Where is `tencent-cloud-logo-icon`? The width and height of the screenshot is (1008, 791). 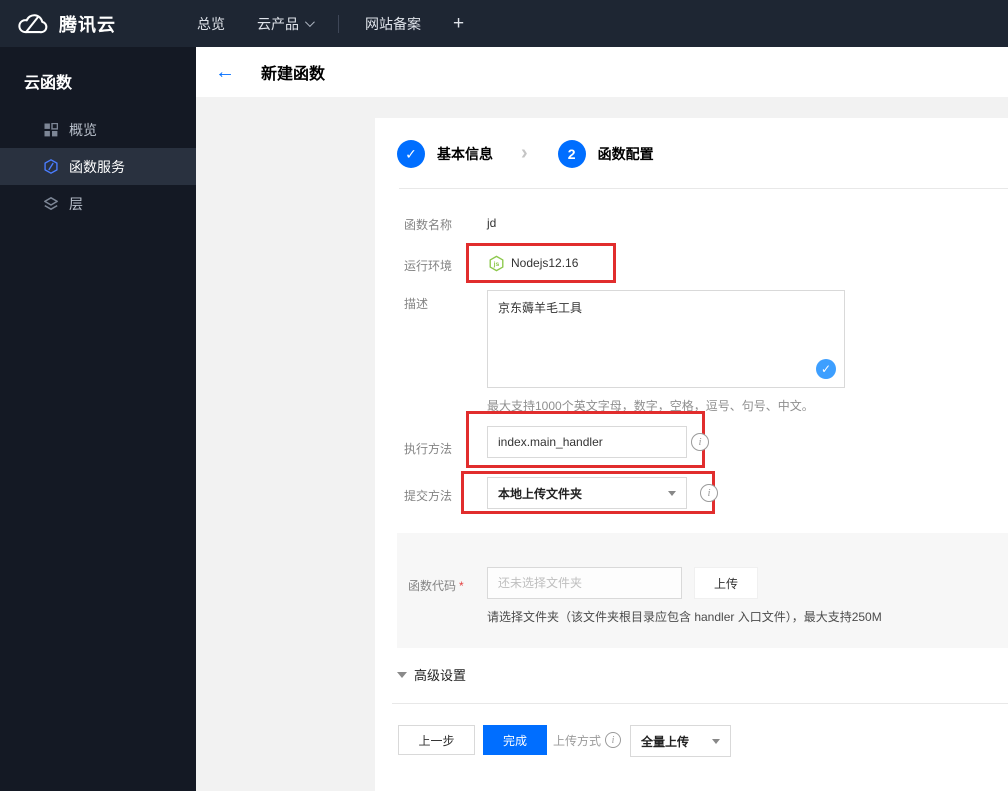
tencent-cloud-logo-icon is located at coordinates (33, 23).